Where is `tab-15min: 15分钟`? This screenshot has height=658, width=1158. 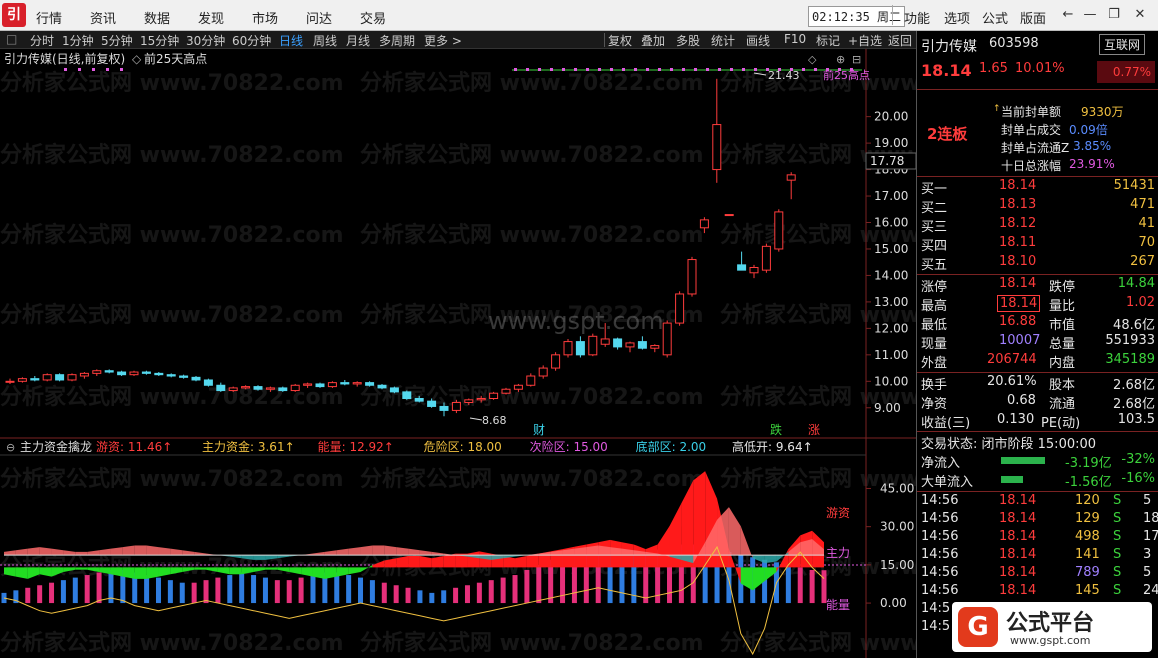
tab-15min: 15分钟 is located at coordinates (159, 40).